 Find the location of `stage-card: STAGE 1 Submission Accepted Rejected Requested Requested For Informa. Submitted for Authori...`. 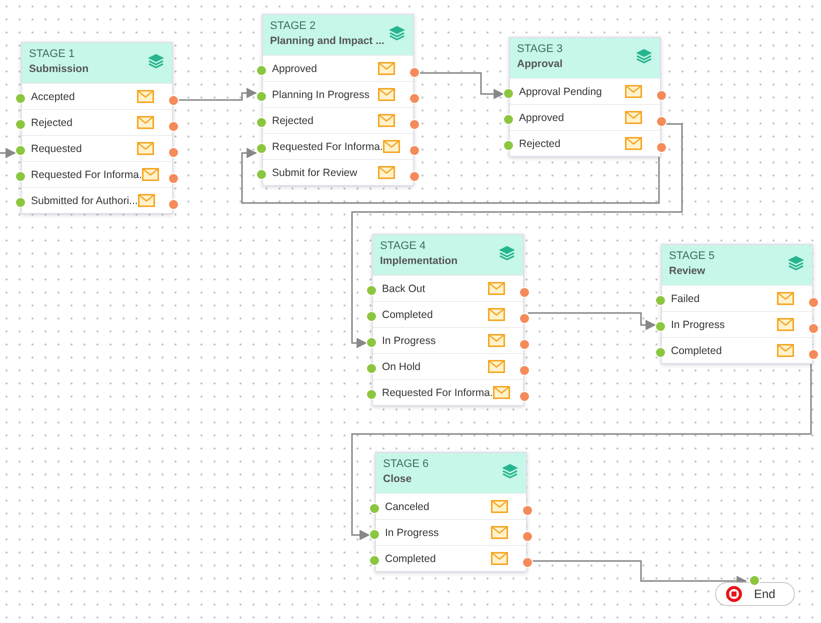

stage-card: STAGE 1 Submission Accepted Rejected Requested Requested For Informa. Submitted for Authori... is located at coordinates (97, 128).